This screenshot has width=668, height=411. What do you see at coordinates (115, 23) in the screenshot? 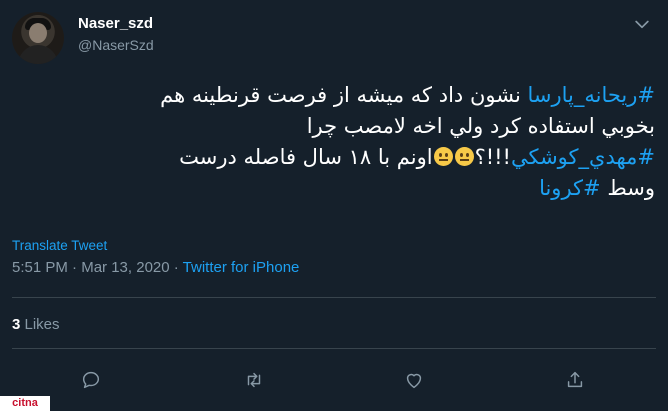
I see `author-display-name: Naser_szd` at bounding box center [115, 23].